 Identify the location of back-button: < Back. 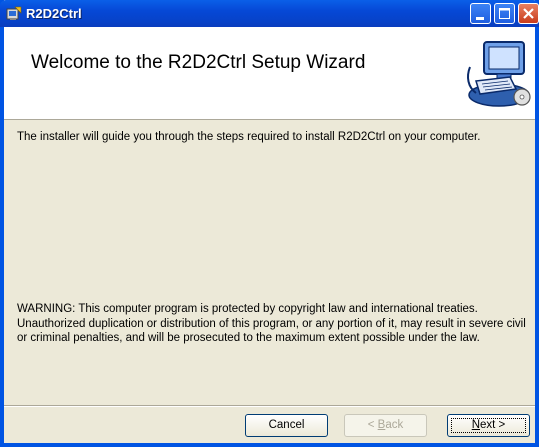
(385, 425).